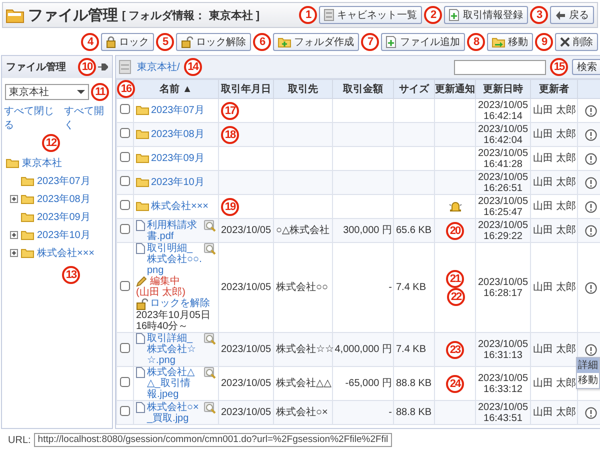 The height and width of the screenshot is (469, 600). What do you see at coordinates (180, 303) in the screenshot?
I see `unlock-link: ロックを解除` at bounding box center [180, 303].